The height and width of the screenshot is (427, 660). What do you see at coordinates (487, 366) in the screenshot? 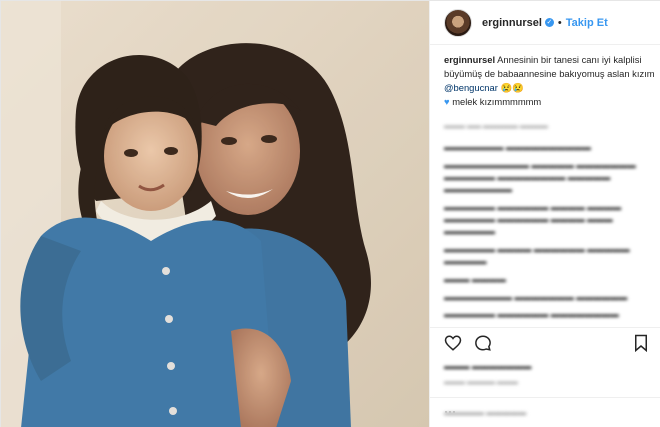
I see `likes-count: ▬▬▬ ▬▬▬▬▬▬▬` at bounding box center [487, 366].